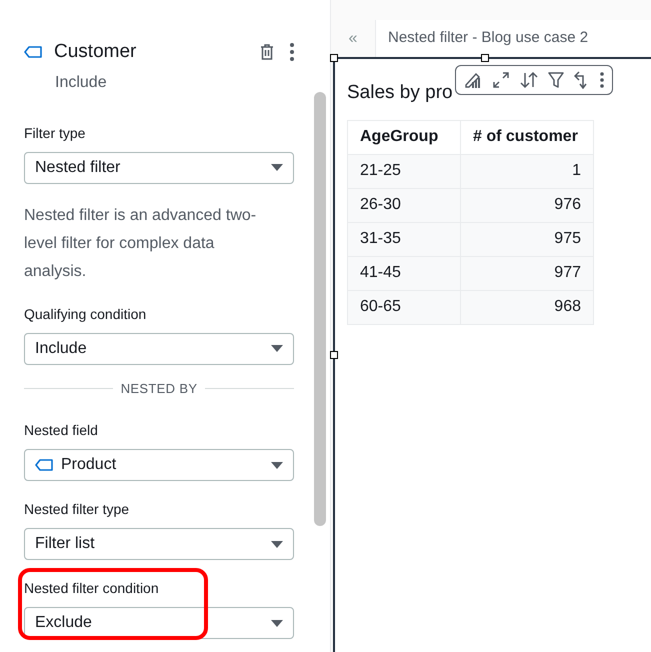 The width and height of the screenshot is (651, 652). What do you see at coordinates (96, 52) in the screenshot?
I see `filter-title: Customer` at bounding box center [96, 52].